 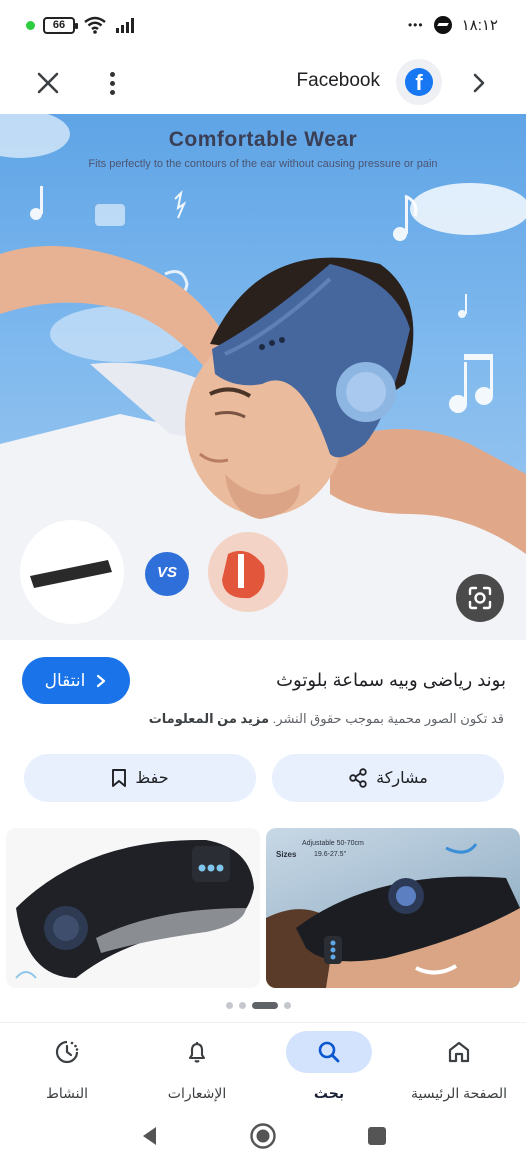 I want to click on next-result-button, so click(x=479, y=83).